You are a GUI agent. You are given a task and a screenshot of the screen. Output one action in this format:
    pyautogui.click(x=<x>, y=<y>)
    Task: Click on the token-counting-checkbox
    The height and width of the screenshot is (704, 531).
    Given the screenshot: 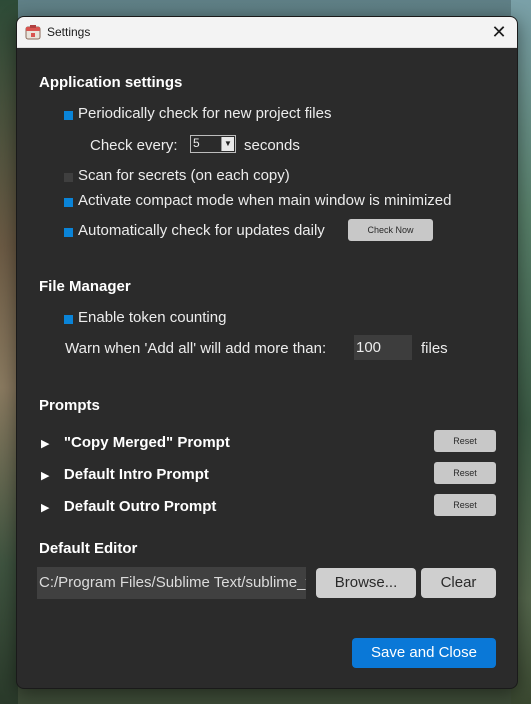 What is the action you would take?
    pyautogui.click(x=68, y=319)
    